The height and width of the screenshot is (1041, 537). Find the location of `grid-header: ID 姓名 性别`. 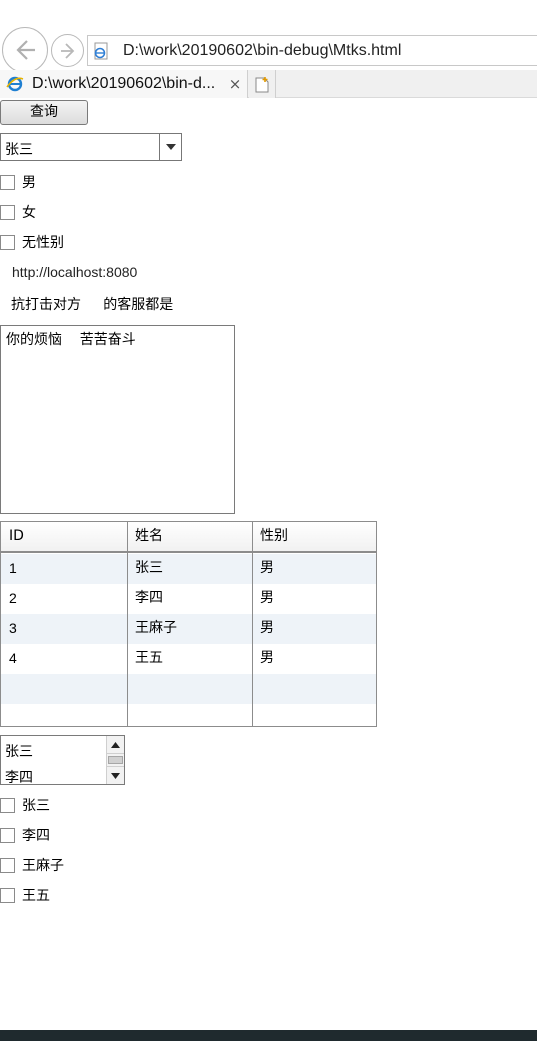

grid-header: ID 姓名 性别 is located at coordinates (188, 537).